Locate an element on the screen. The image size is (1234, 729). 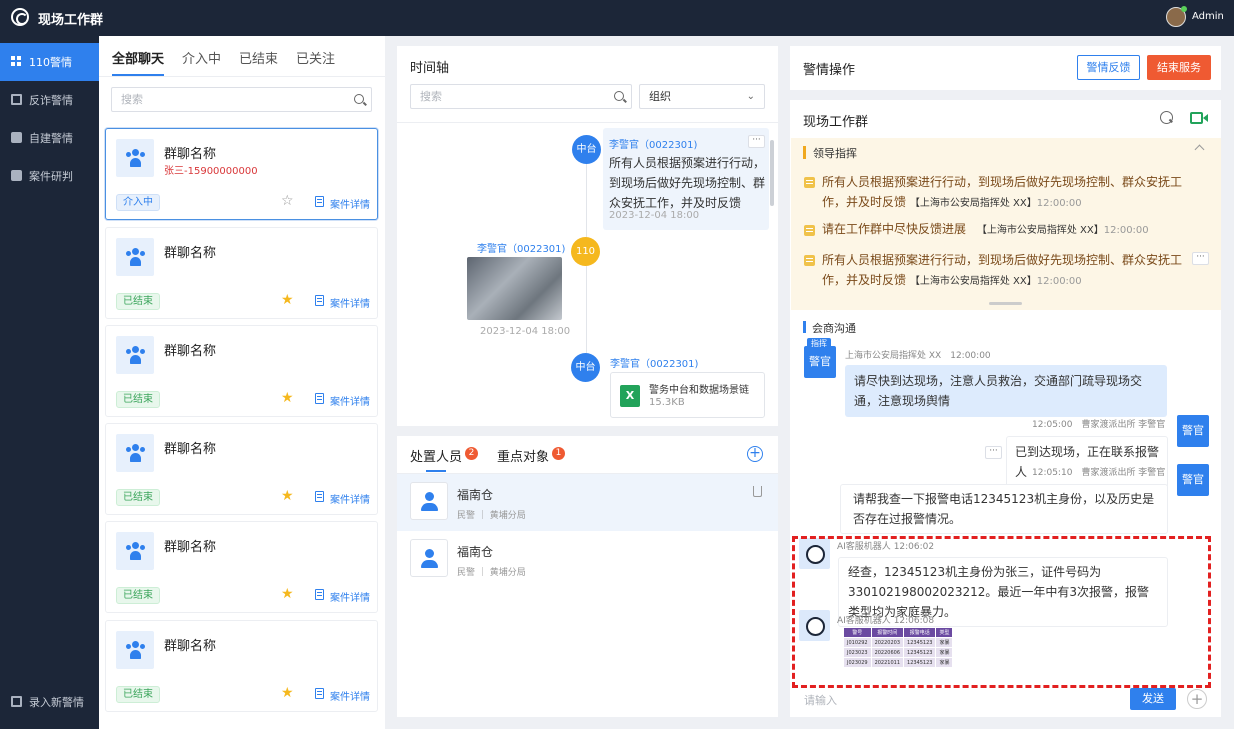
org-select: 组织 ⌄ is located at coordinates (702, 96).